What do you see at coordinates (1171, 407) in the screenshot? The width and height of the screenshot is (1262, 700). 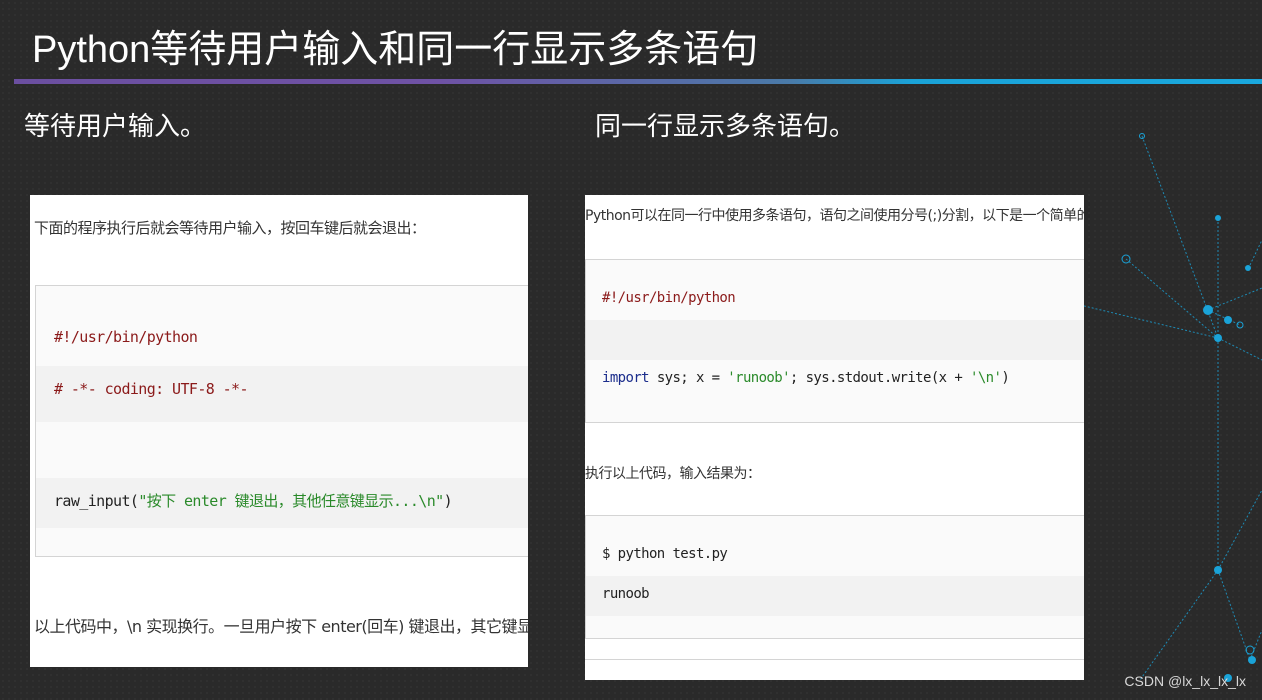 I see `network-decoration` at bounding box center [1171, 407].